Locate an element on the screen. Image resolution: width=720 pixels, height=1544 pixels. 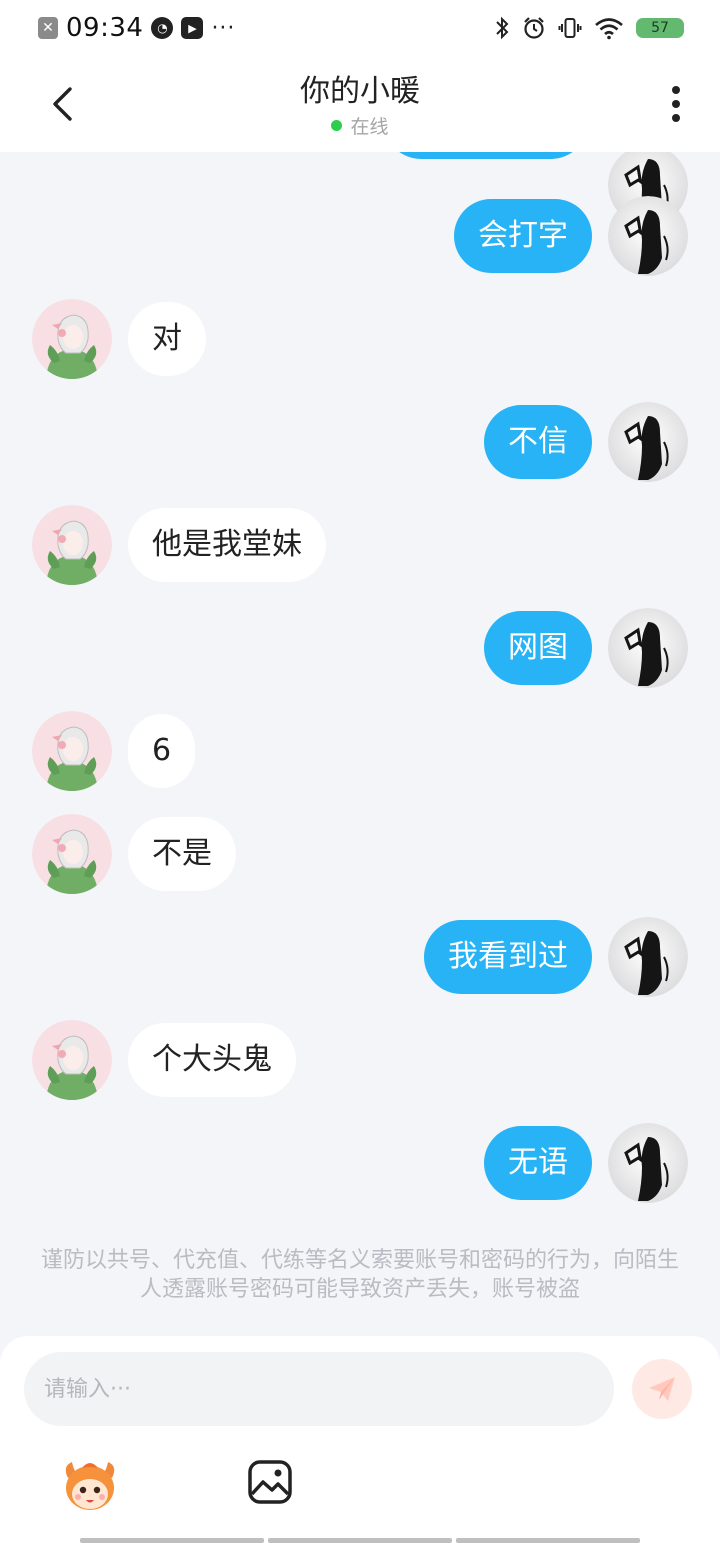
message-row-sent: 网图 is located at coordinates (360, 648).